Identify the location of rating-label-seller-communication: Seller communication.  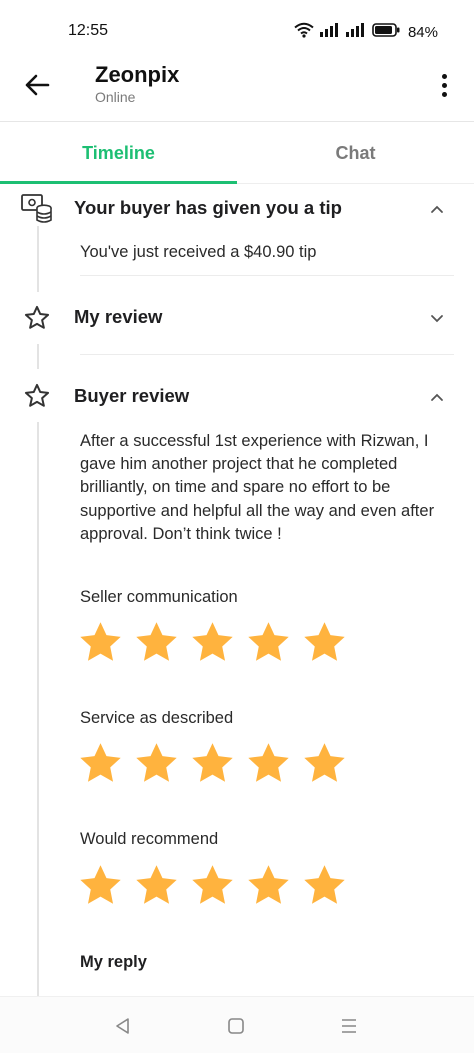
(159, 597).